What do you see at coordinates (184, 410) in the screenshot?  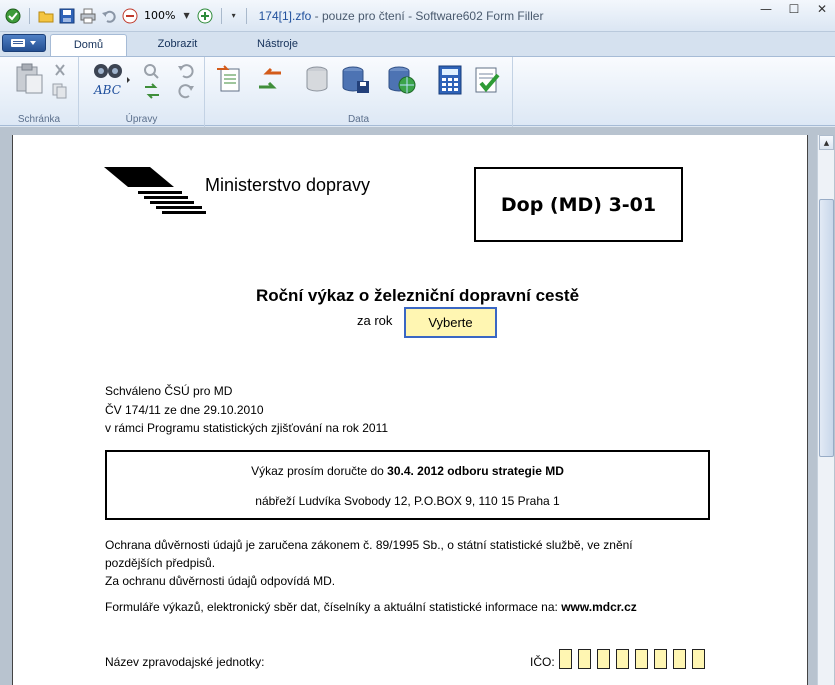 I see `approval-line-2: ČV 174/11 ze dne 29.10.2010` at bounding box center [184, 410].